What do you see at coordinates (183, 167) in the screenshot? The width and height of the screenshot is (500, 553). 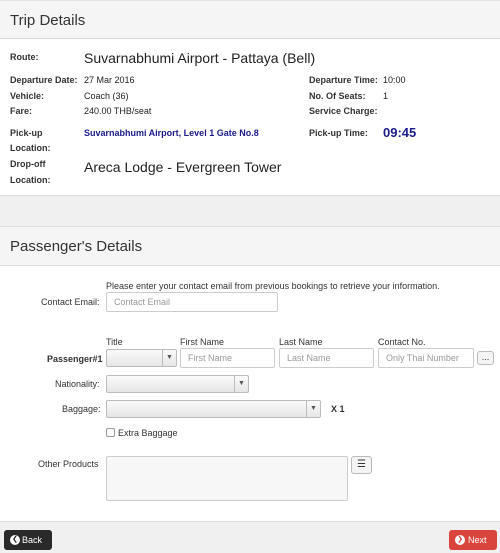 I see `dropoff-value: Areca Lodge - Evergreen Tower` at bounding box center [183, 167].